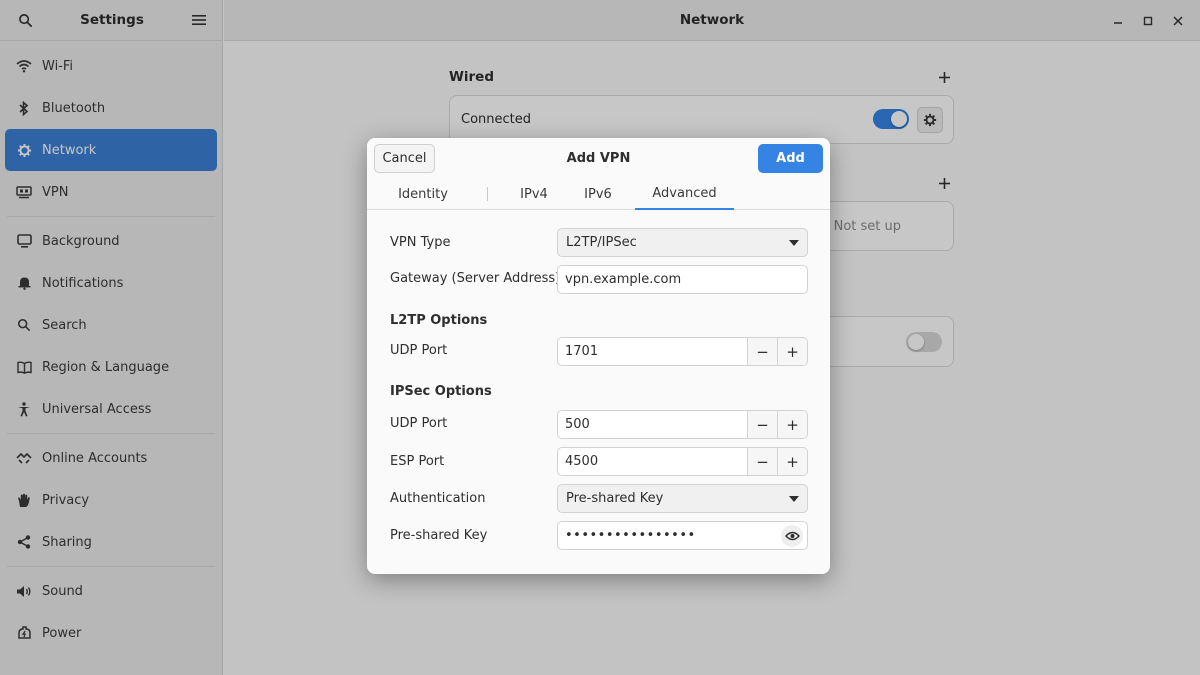 This screenshot has width=1200, height=675. I want to click on tab-ipv4: IPv4, so click(534, 194).